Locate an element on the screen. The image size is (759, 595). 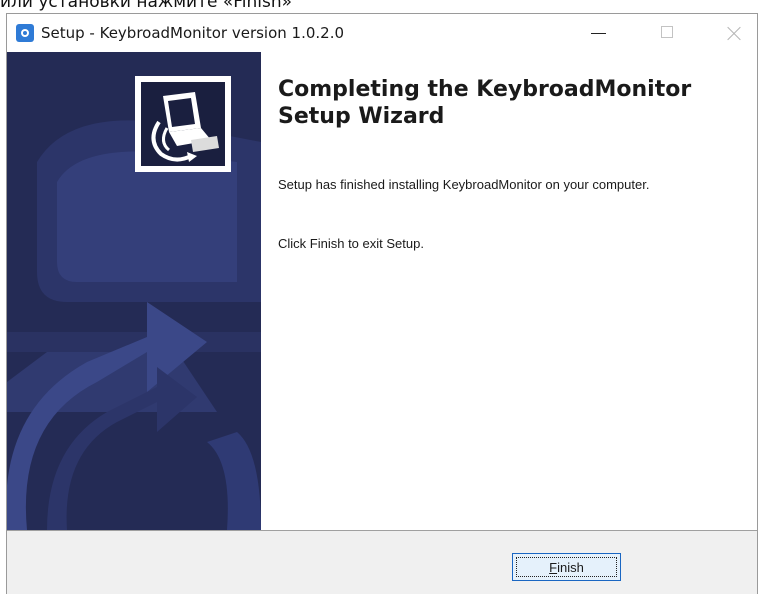
heading-line-2: Setup Wizard is located at coordinates (361, 116).